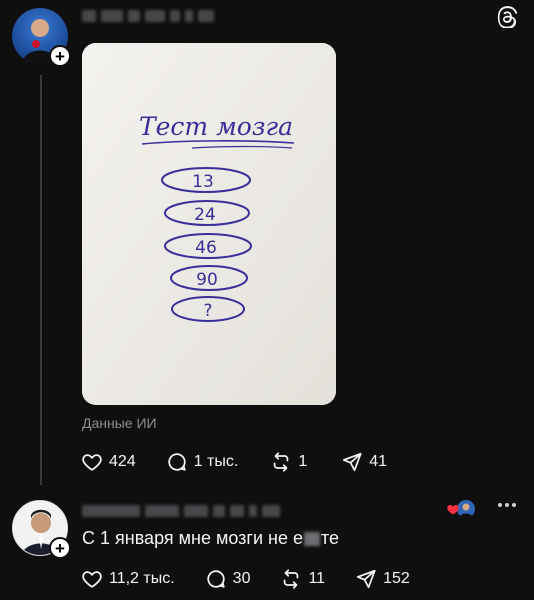 This screenshot has width=534, height=600. I want to click on more-options-button, so click(507, 505).